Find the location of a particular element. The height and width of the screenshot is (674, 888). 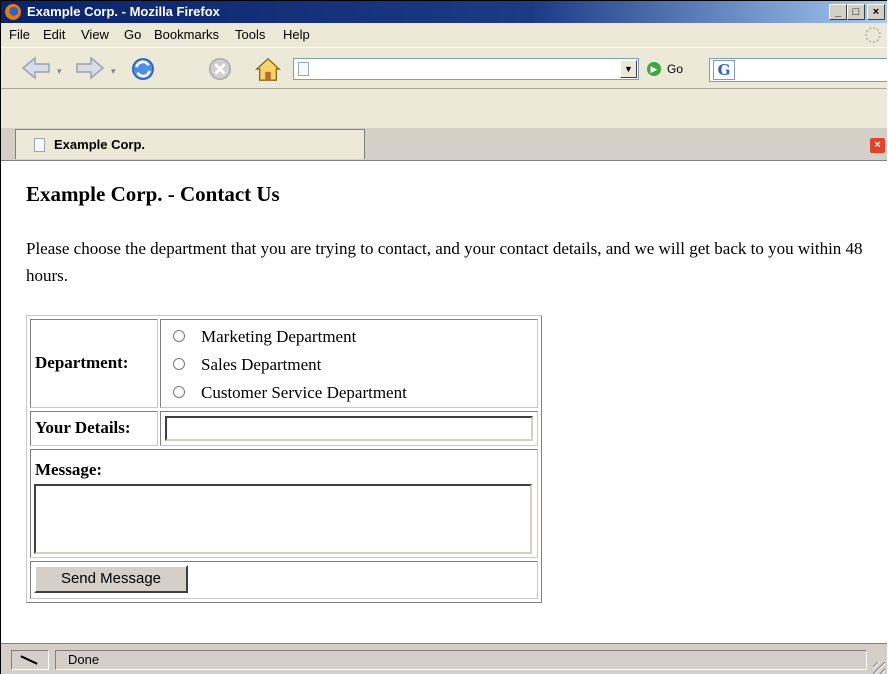

back-icon is located at coordinates (36, 68).